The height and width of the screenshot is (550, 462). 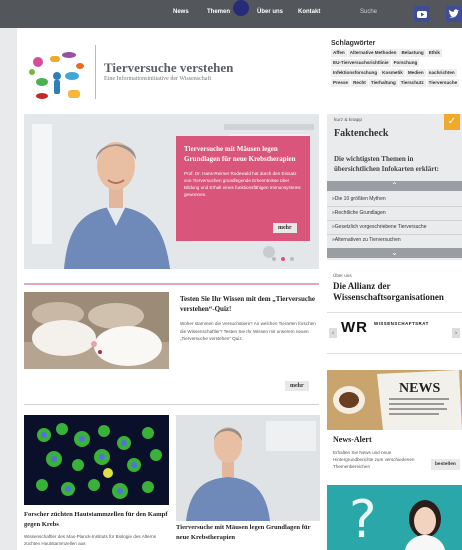 What do you see at coordinates (168, 68) in the screenshot?
I see `site-title: Tierversuche verstehen` at bounding box center [168, 68].